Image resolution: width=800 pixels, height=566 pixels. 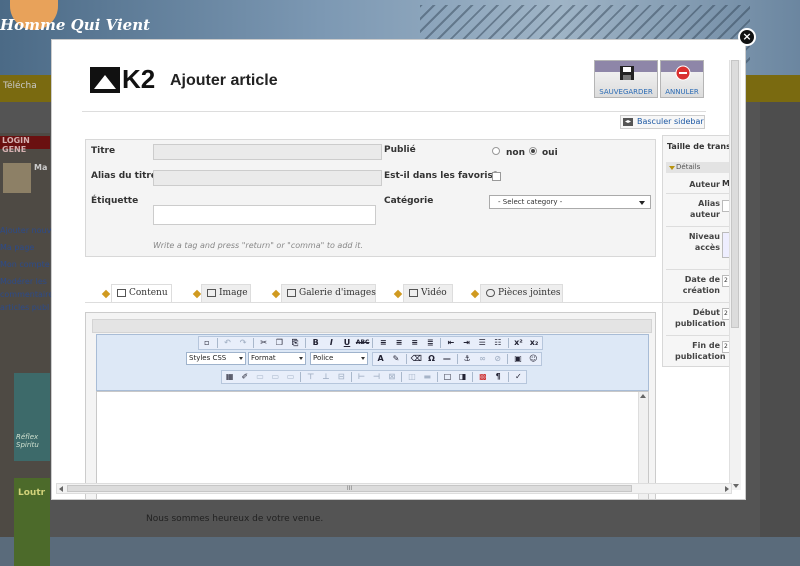 I want to click on scrollbar-thumb: III, so click(x=349, y=488).